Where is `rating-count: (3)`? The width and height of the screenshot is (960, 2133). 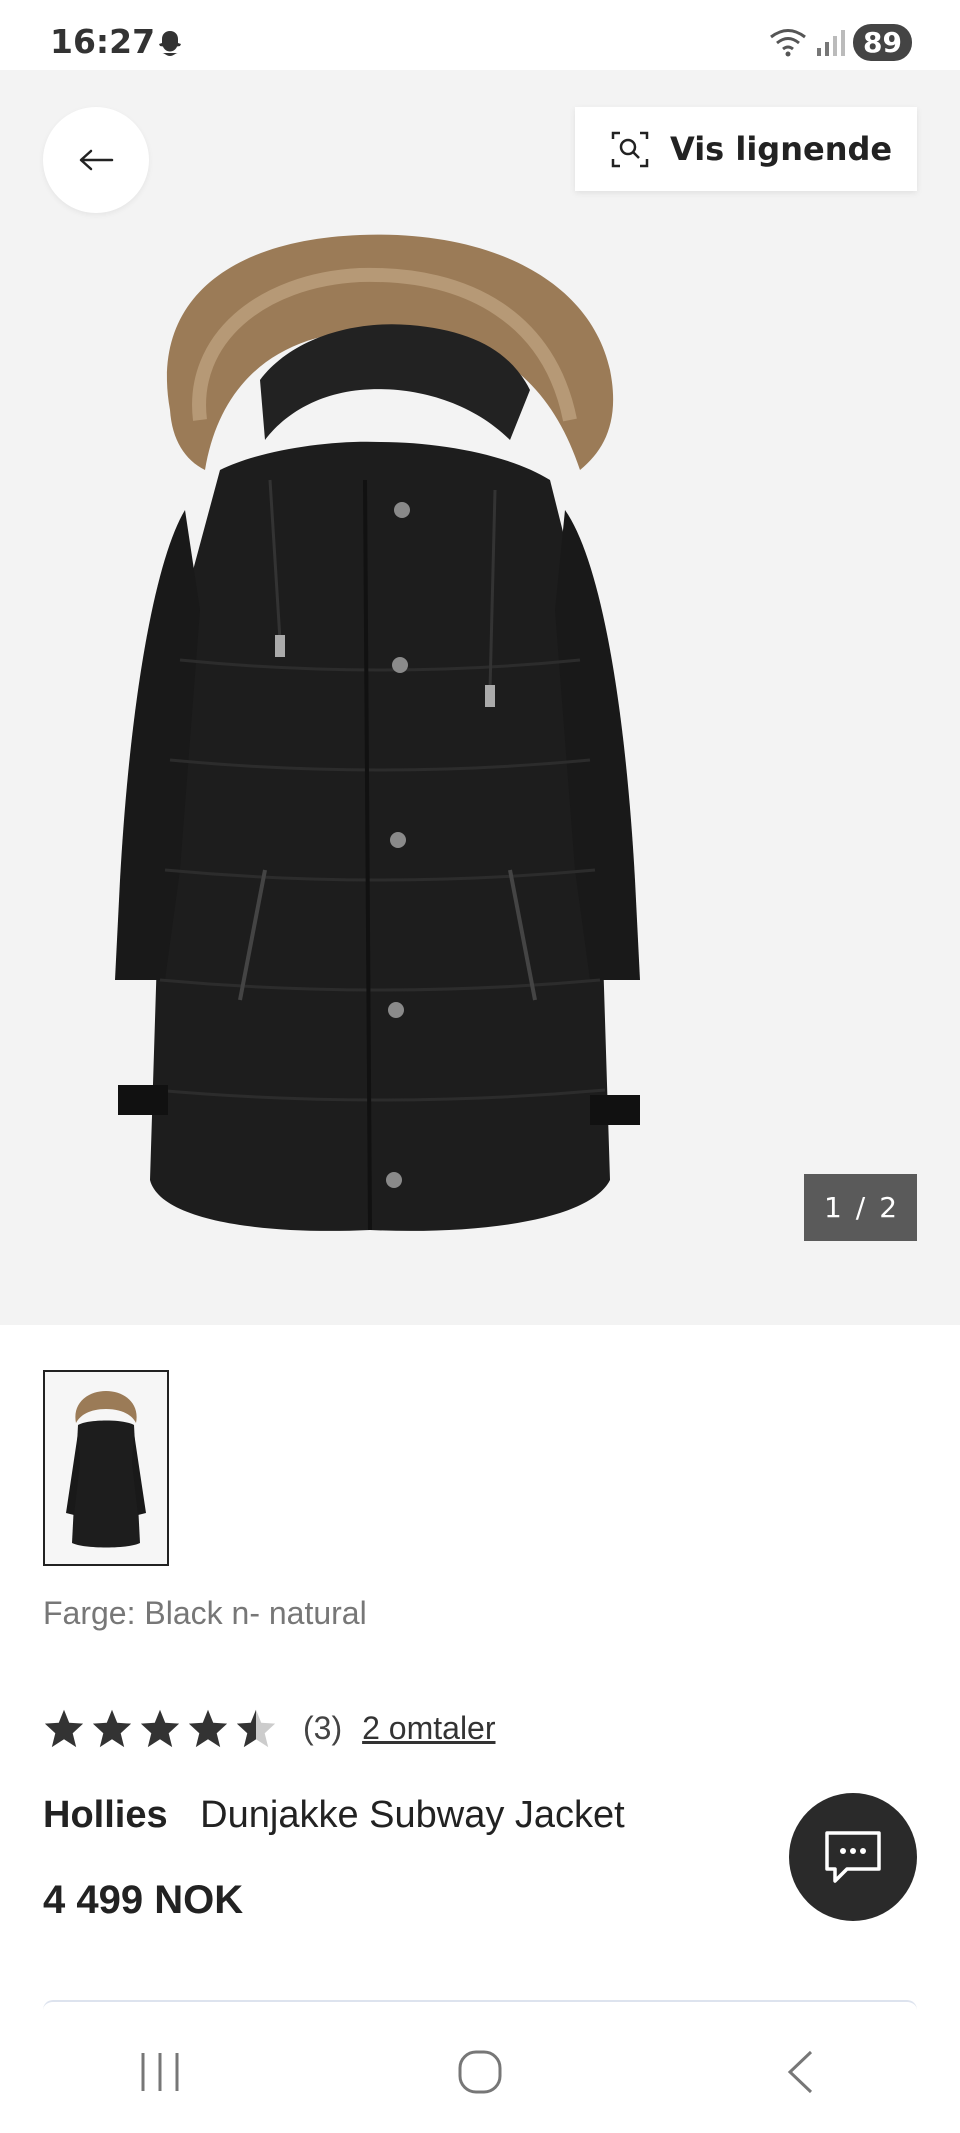
rating-count: (3) is located at coordinates (323, 1727).